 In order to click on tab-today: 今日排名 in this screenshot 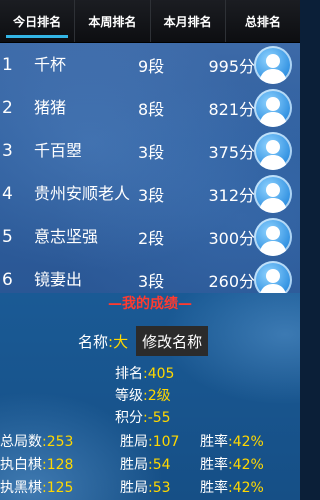, I will do `click(38, 21)`.